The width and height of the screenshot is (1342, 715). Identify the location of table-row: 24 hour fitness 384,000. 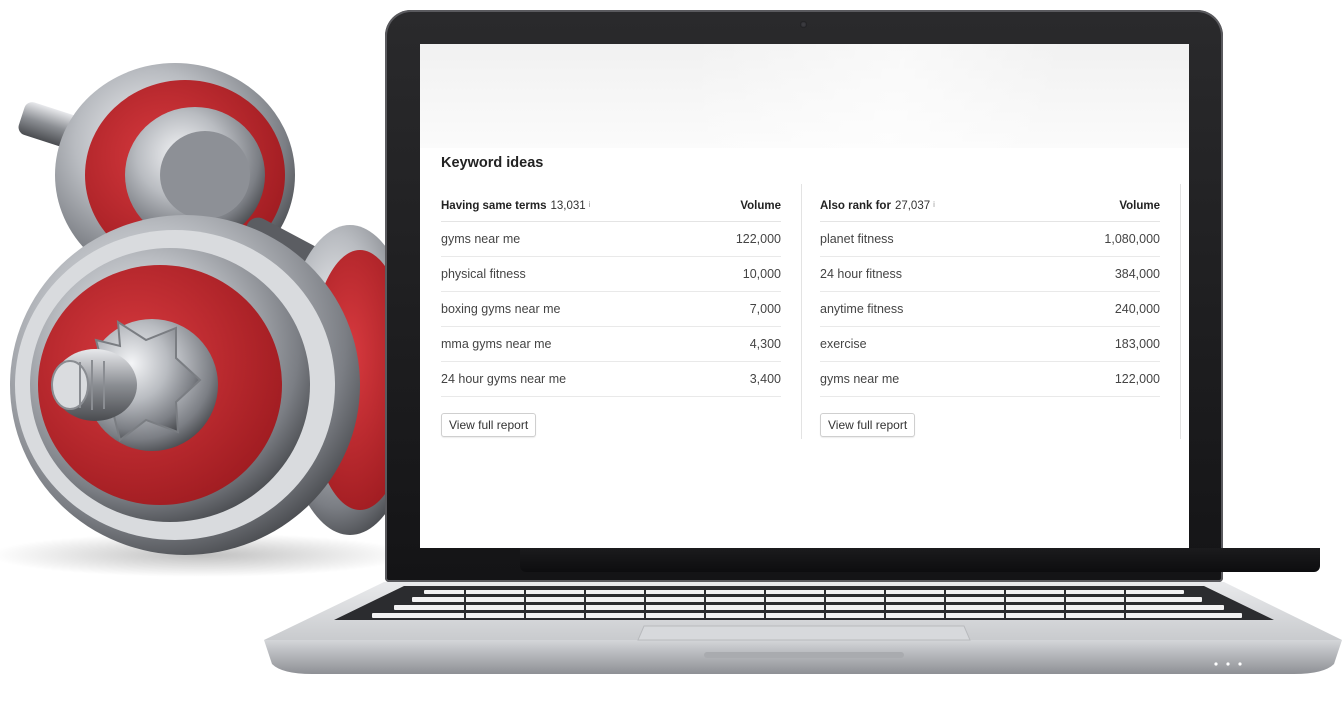
(990, 274).